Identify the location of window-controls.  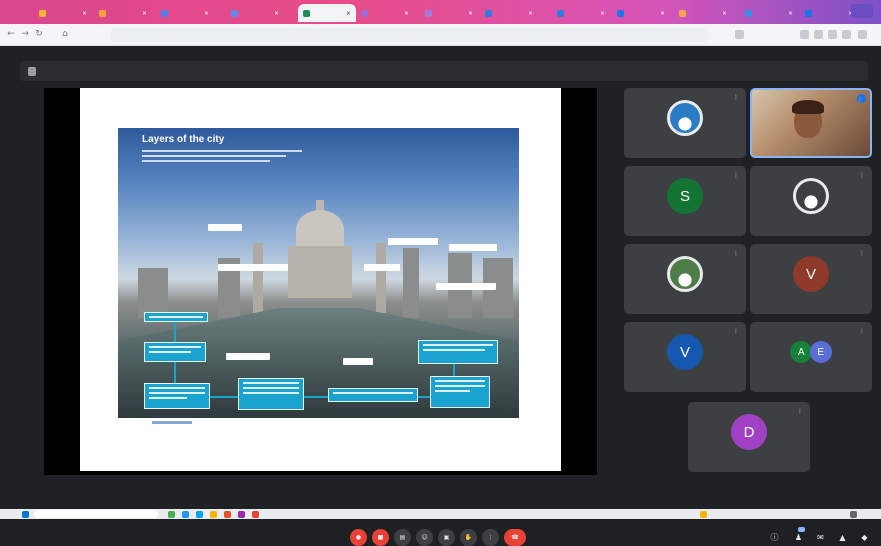
(862, 11).